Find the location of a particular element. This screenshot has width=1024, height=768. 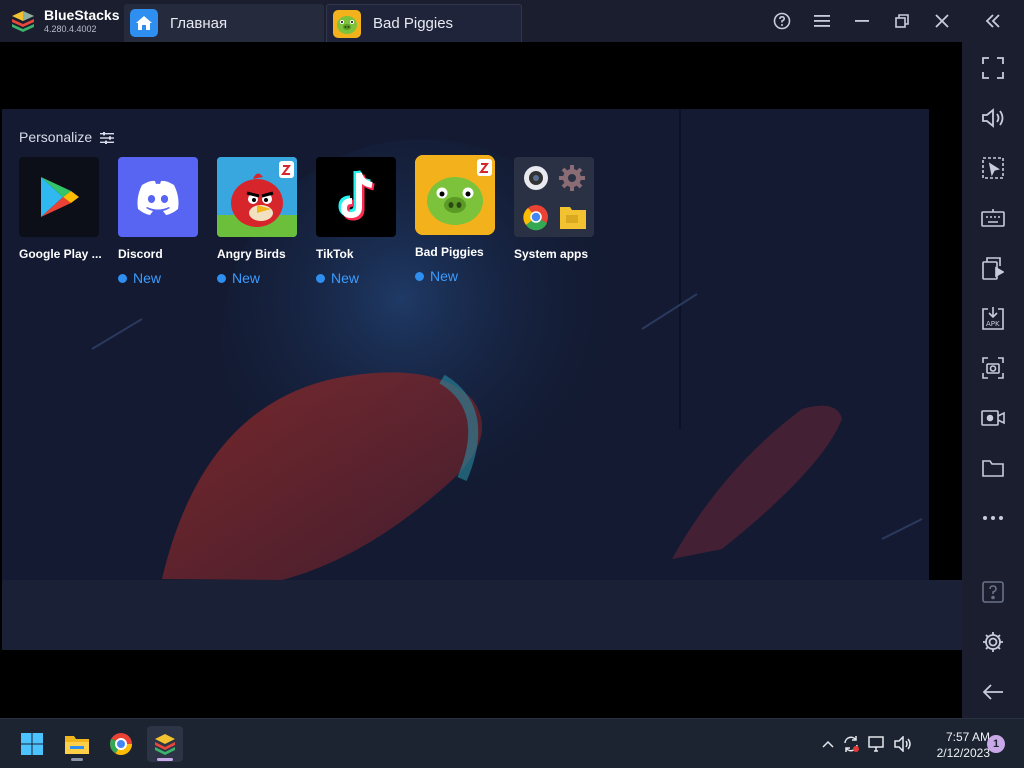

right-sidebar: APK is located at coordinates (993, 380).